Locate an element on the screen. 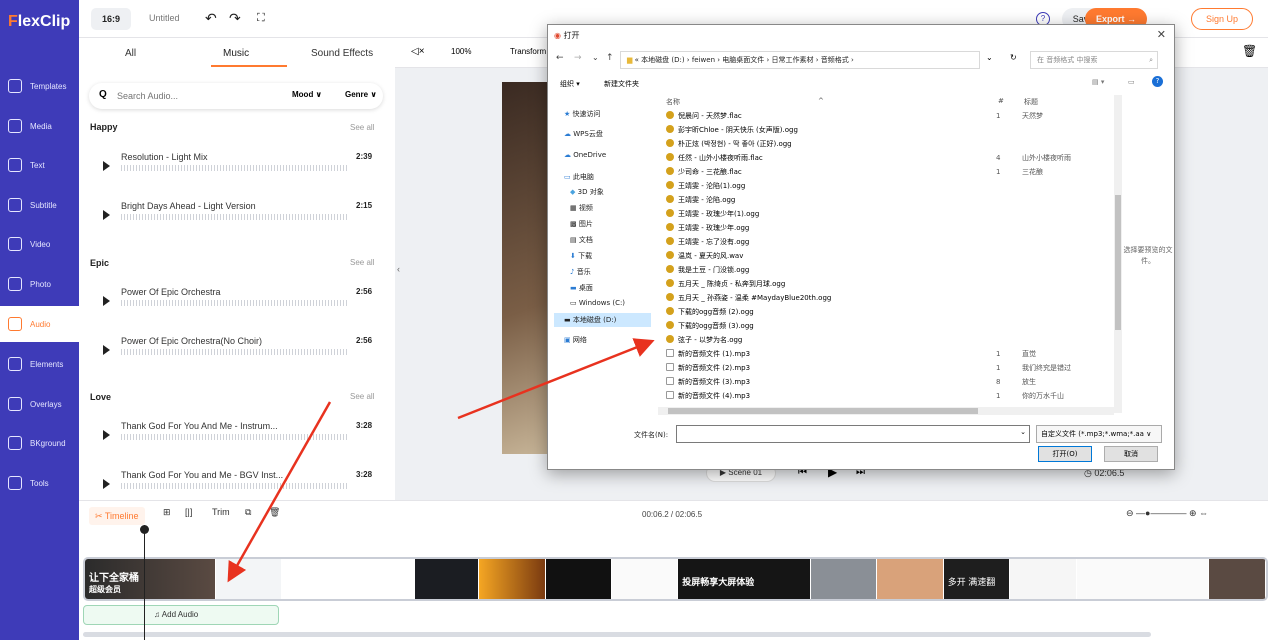 Image resolution: width=1268 pixels, height=640 pixels. file-row: 下载的ogg音频 (2).ogg is located at coordinates (891, 312).